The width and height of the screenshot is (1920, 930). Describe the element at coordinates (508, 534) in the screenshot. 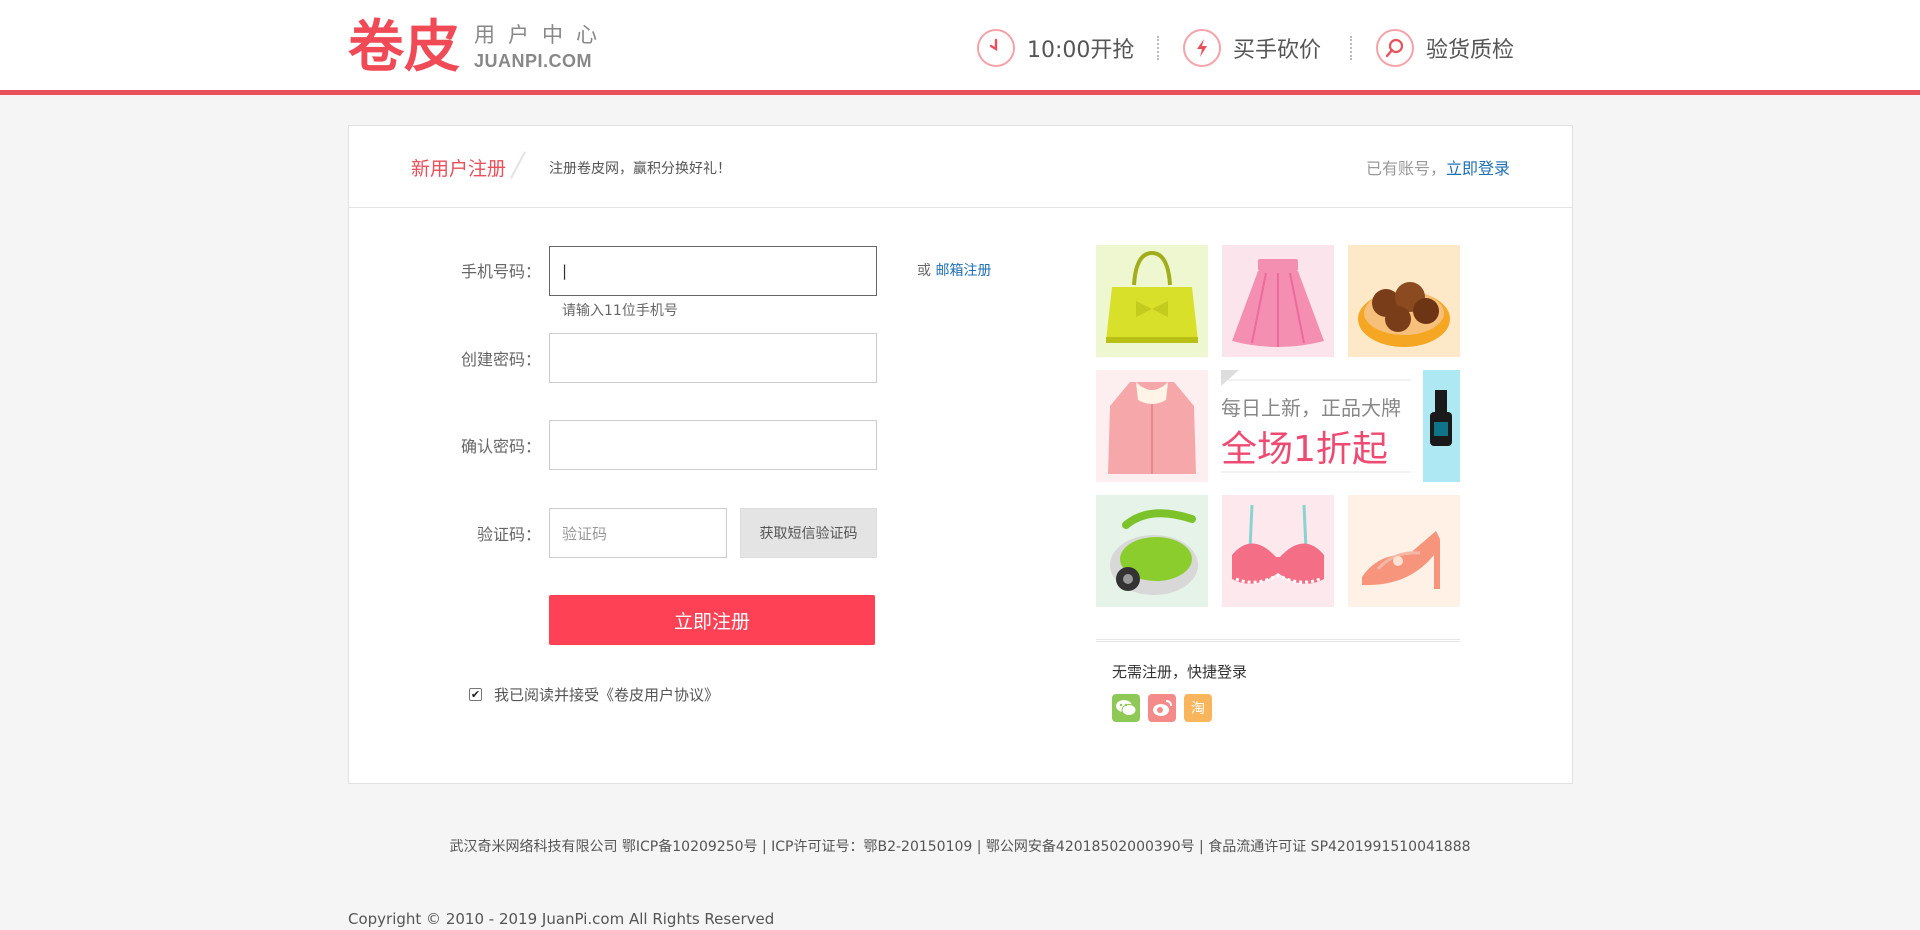

I see `captcha-label: 验证码：` at that location.